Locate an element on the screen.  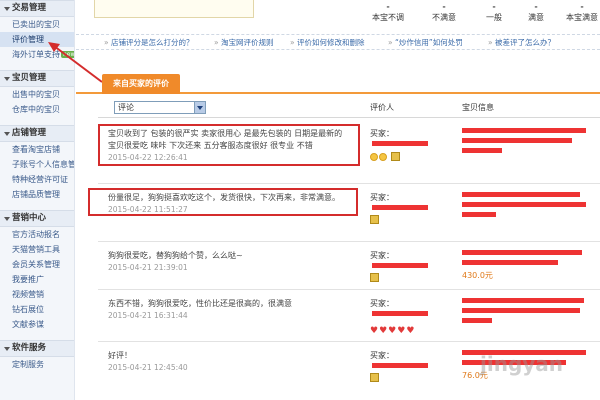
sidebar-item-view-shop: 查看淘宝店铺 is located at coordinates (37, 149).